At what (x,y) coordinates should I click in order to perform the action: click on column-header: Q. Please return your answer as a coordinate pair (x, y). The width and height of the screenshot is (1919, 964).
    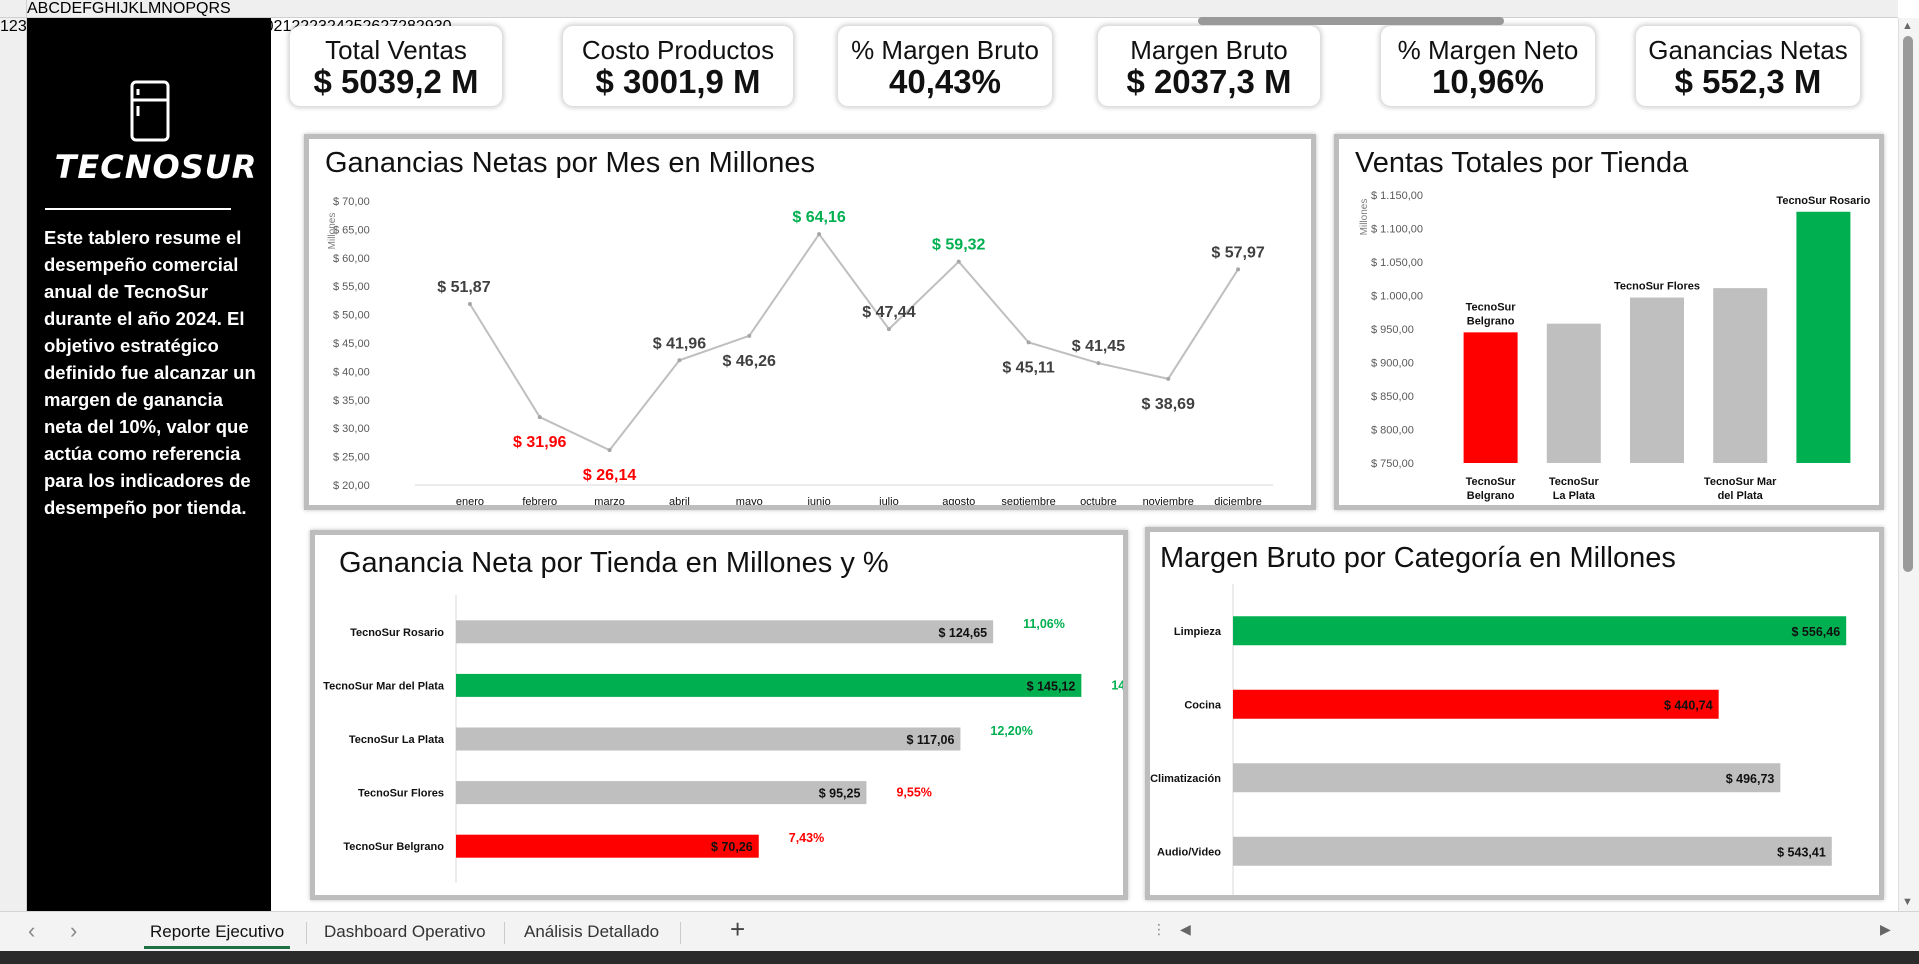
    Looking at the image, I should click on (202, 8).